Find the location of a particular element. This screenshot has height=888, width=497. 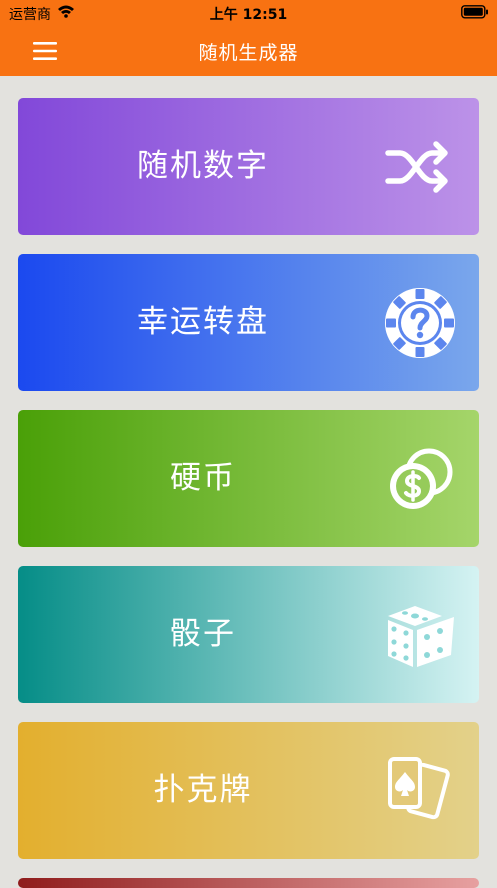

card-label: 随机数字 is located at coordinates (203, 166).